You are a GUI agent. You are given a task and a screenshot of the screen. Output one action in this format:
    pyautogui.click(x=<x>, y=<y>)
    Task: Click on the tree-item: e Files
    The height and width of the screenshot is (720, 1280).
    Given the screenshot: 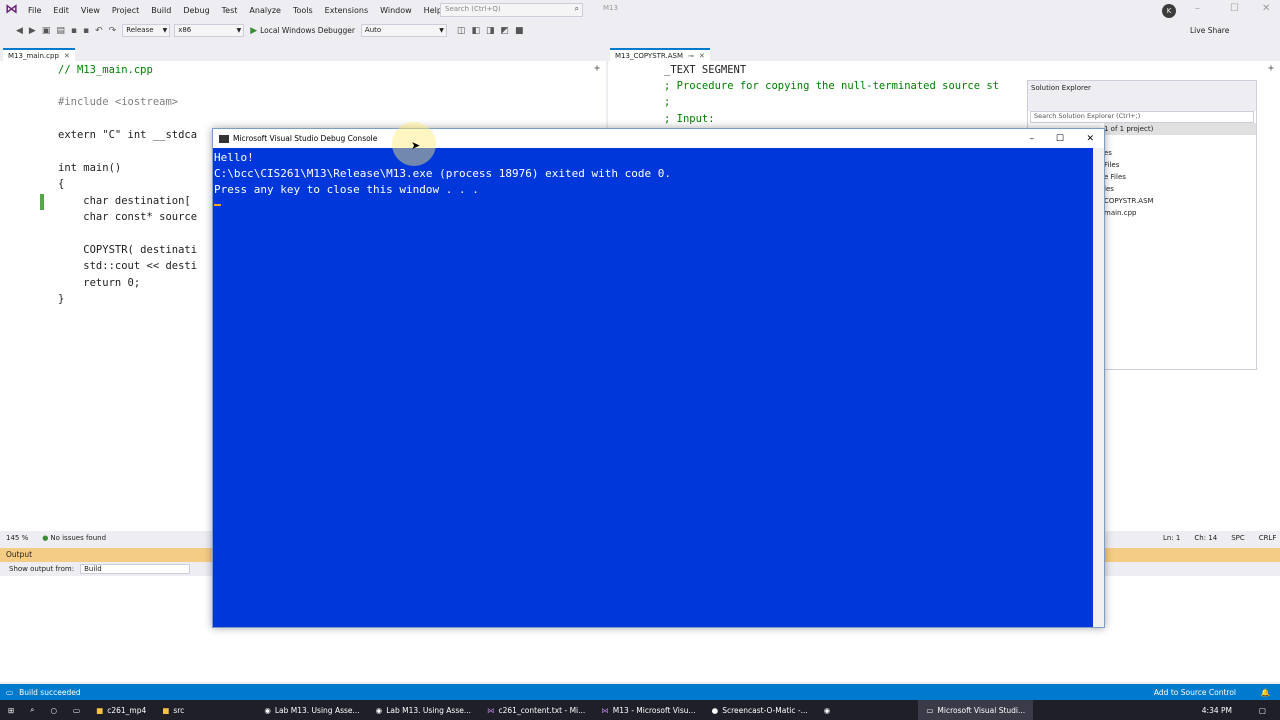 What is the action you would take?
    pyautogui.click(x=1180, y=177)
    